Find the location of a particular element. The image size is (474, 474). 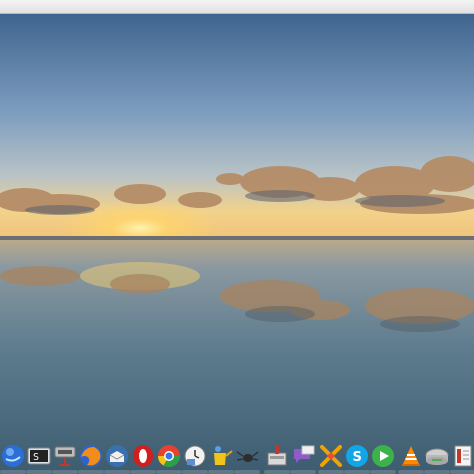

opera-icon is located at coordinates (143, 456).